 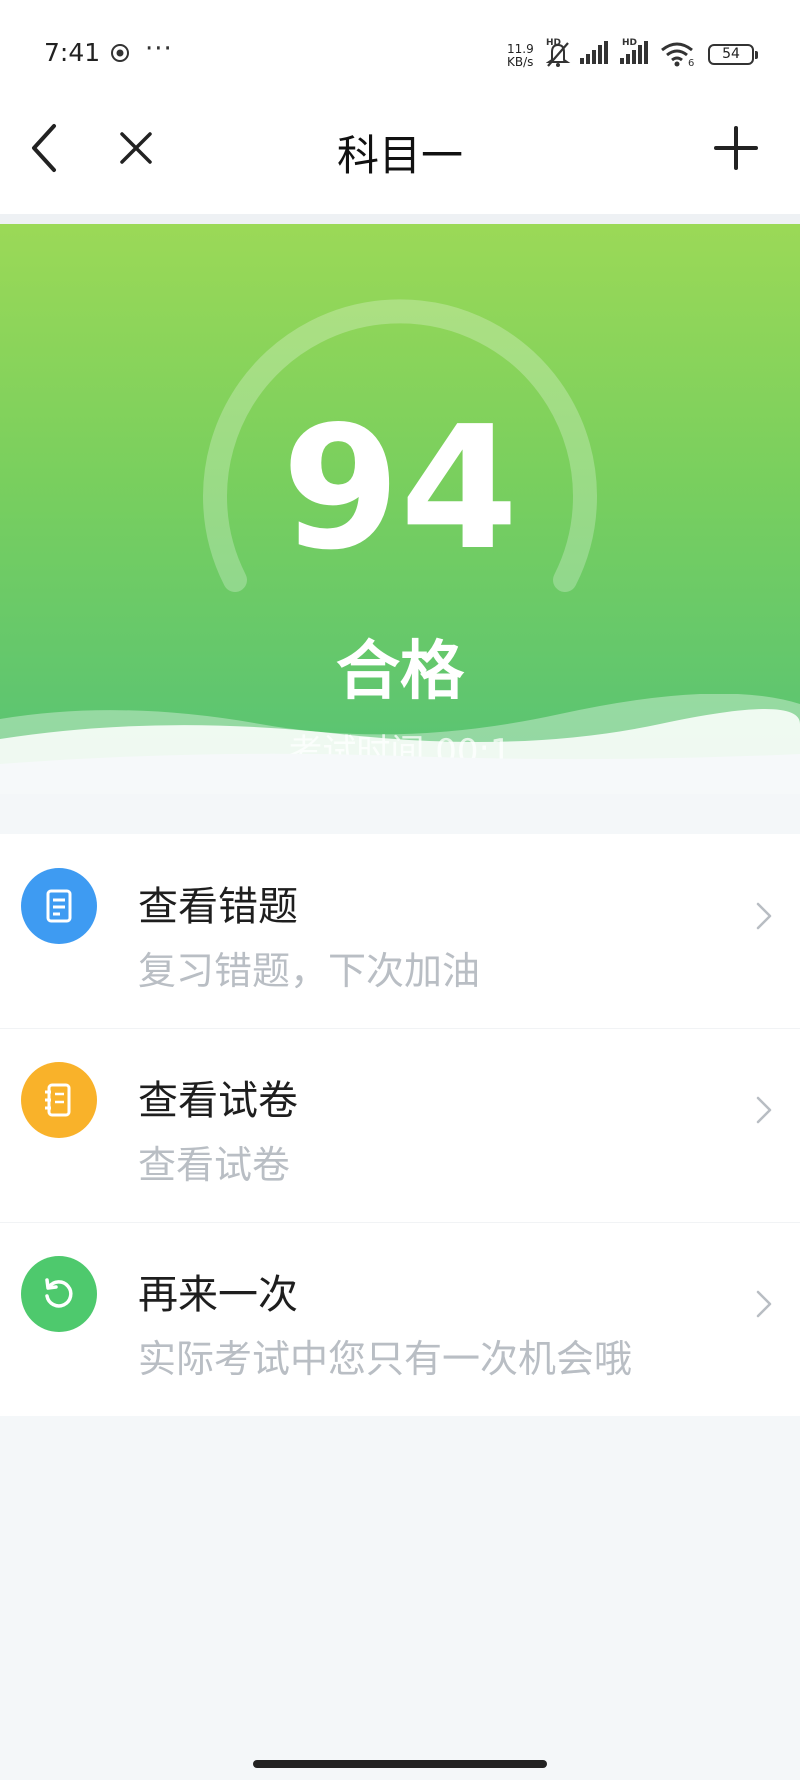 I want to click on action-title: 查看错题, so click(x=218, y=907).